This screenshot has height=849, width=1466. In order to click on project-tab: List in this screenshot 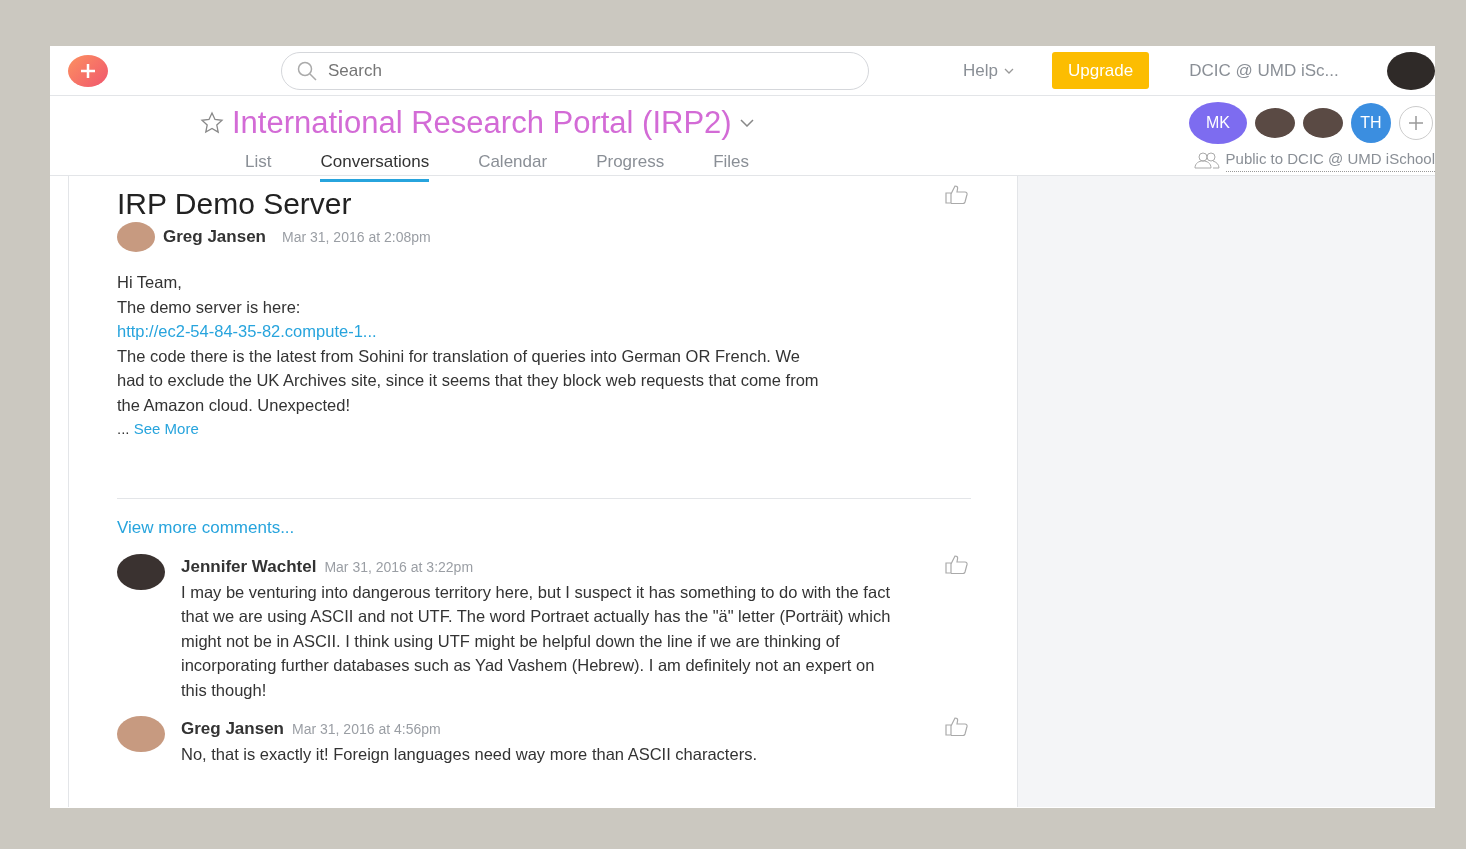, I will do `click(258, 163)`.